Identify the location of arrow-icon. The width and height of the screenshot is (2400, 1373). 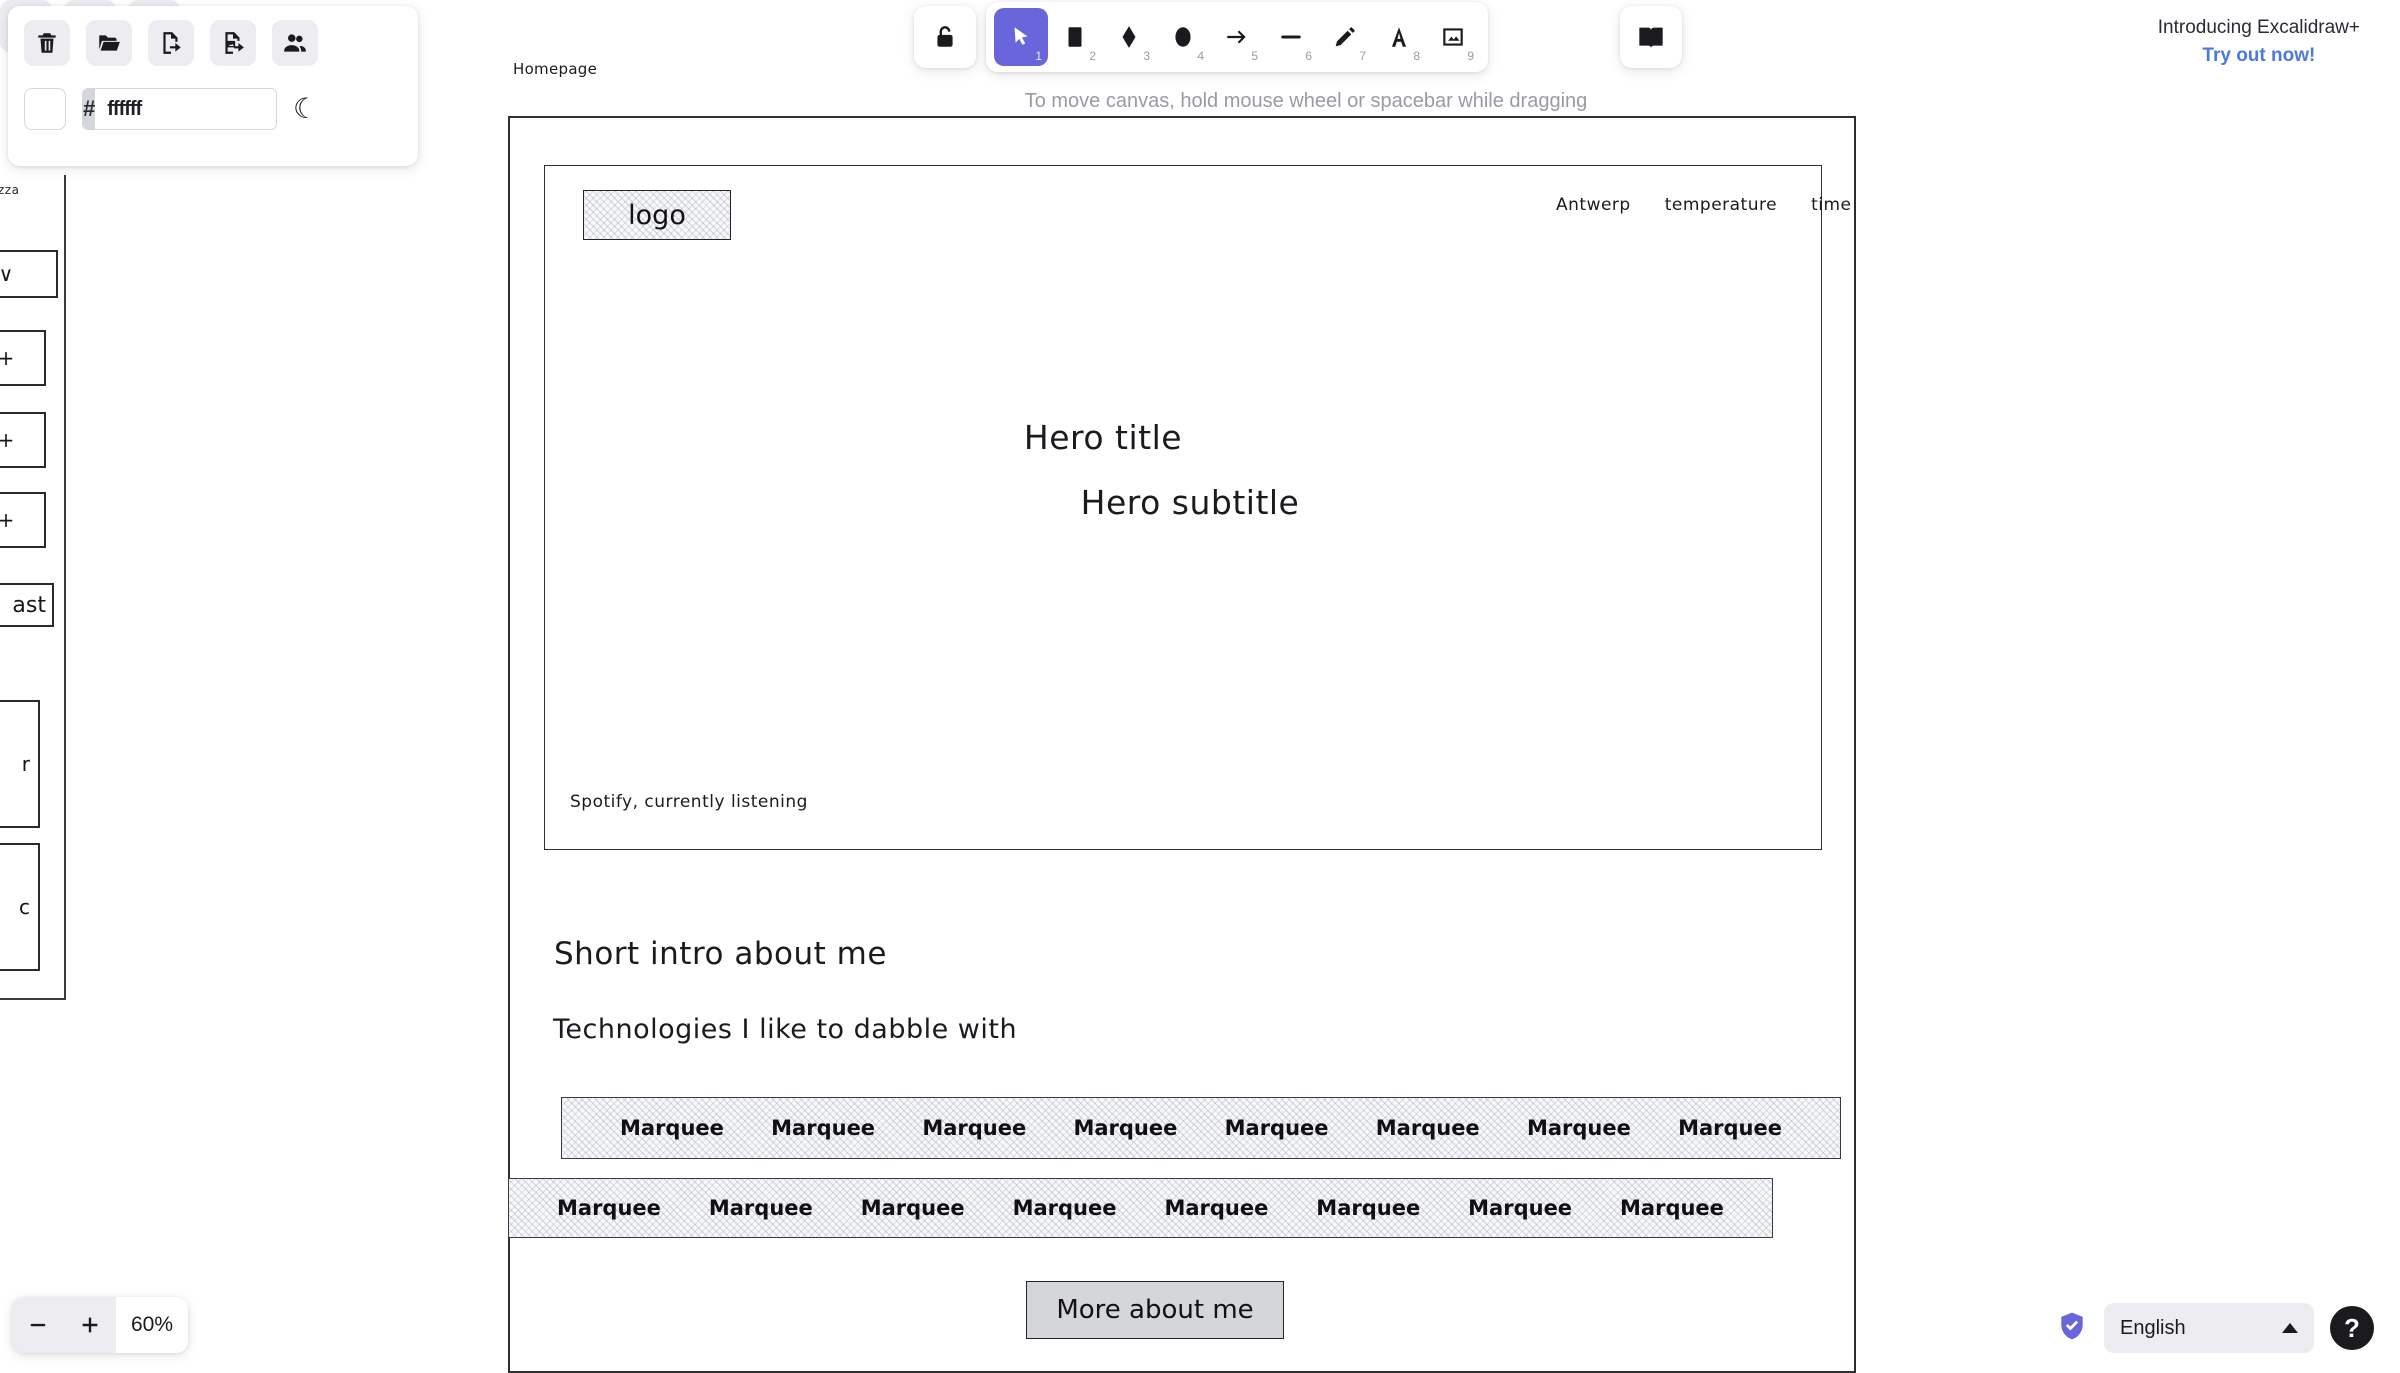
(1236, 37).